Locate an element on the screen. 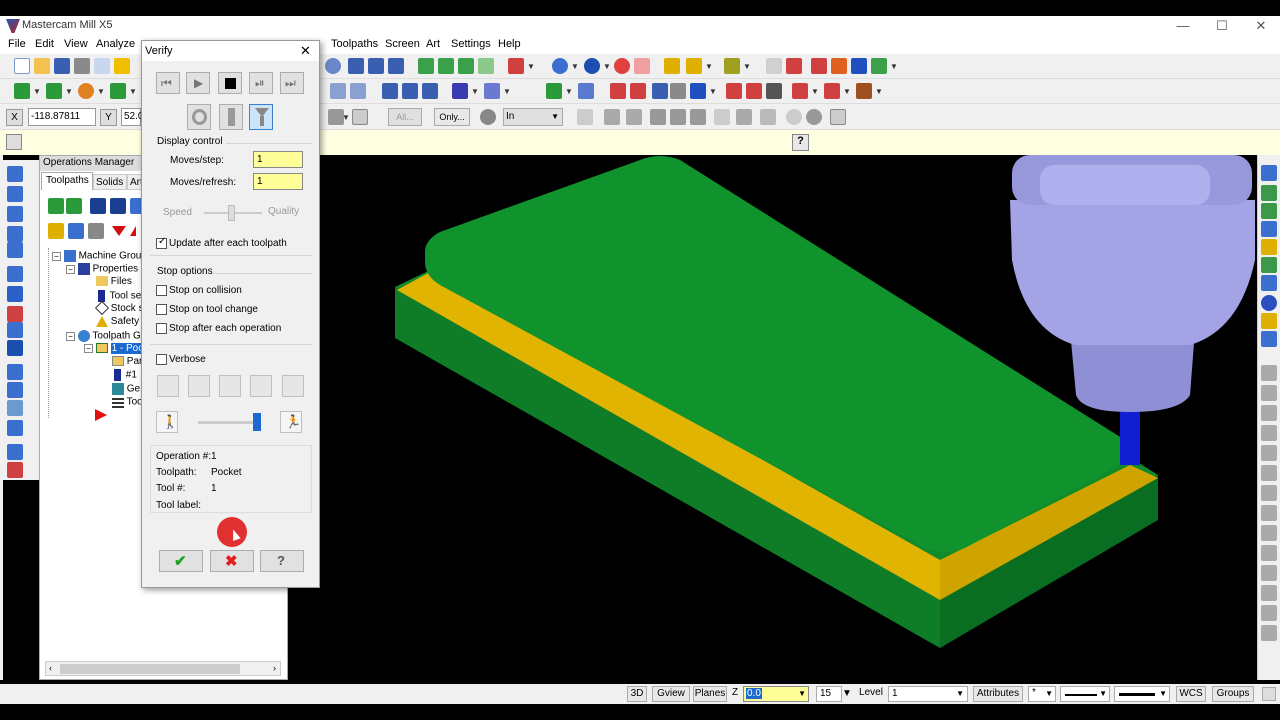 The height and width of the screenshot is (720, 1280). zoom-icon is located at coordinates (333, 66).